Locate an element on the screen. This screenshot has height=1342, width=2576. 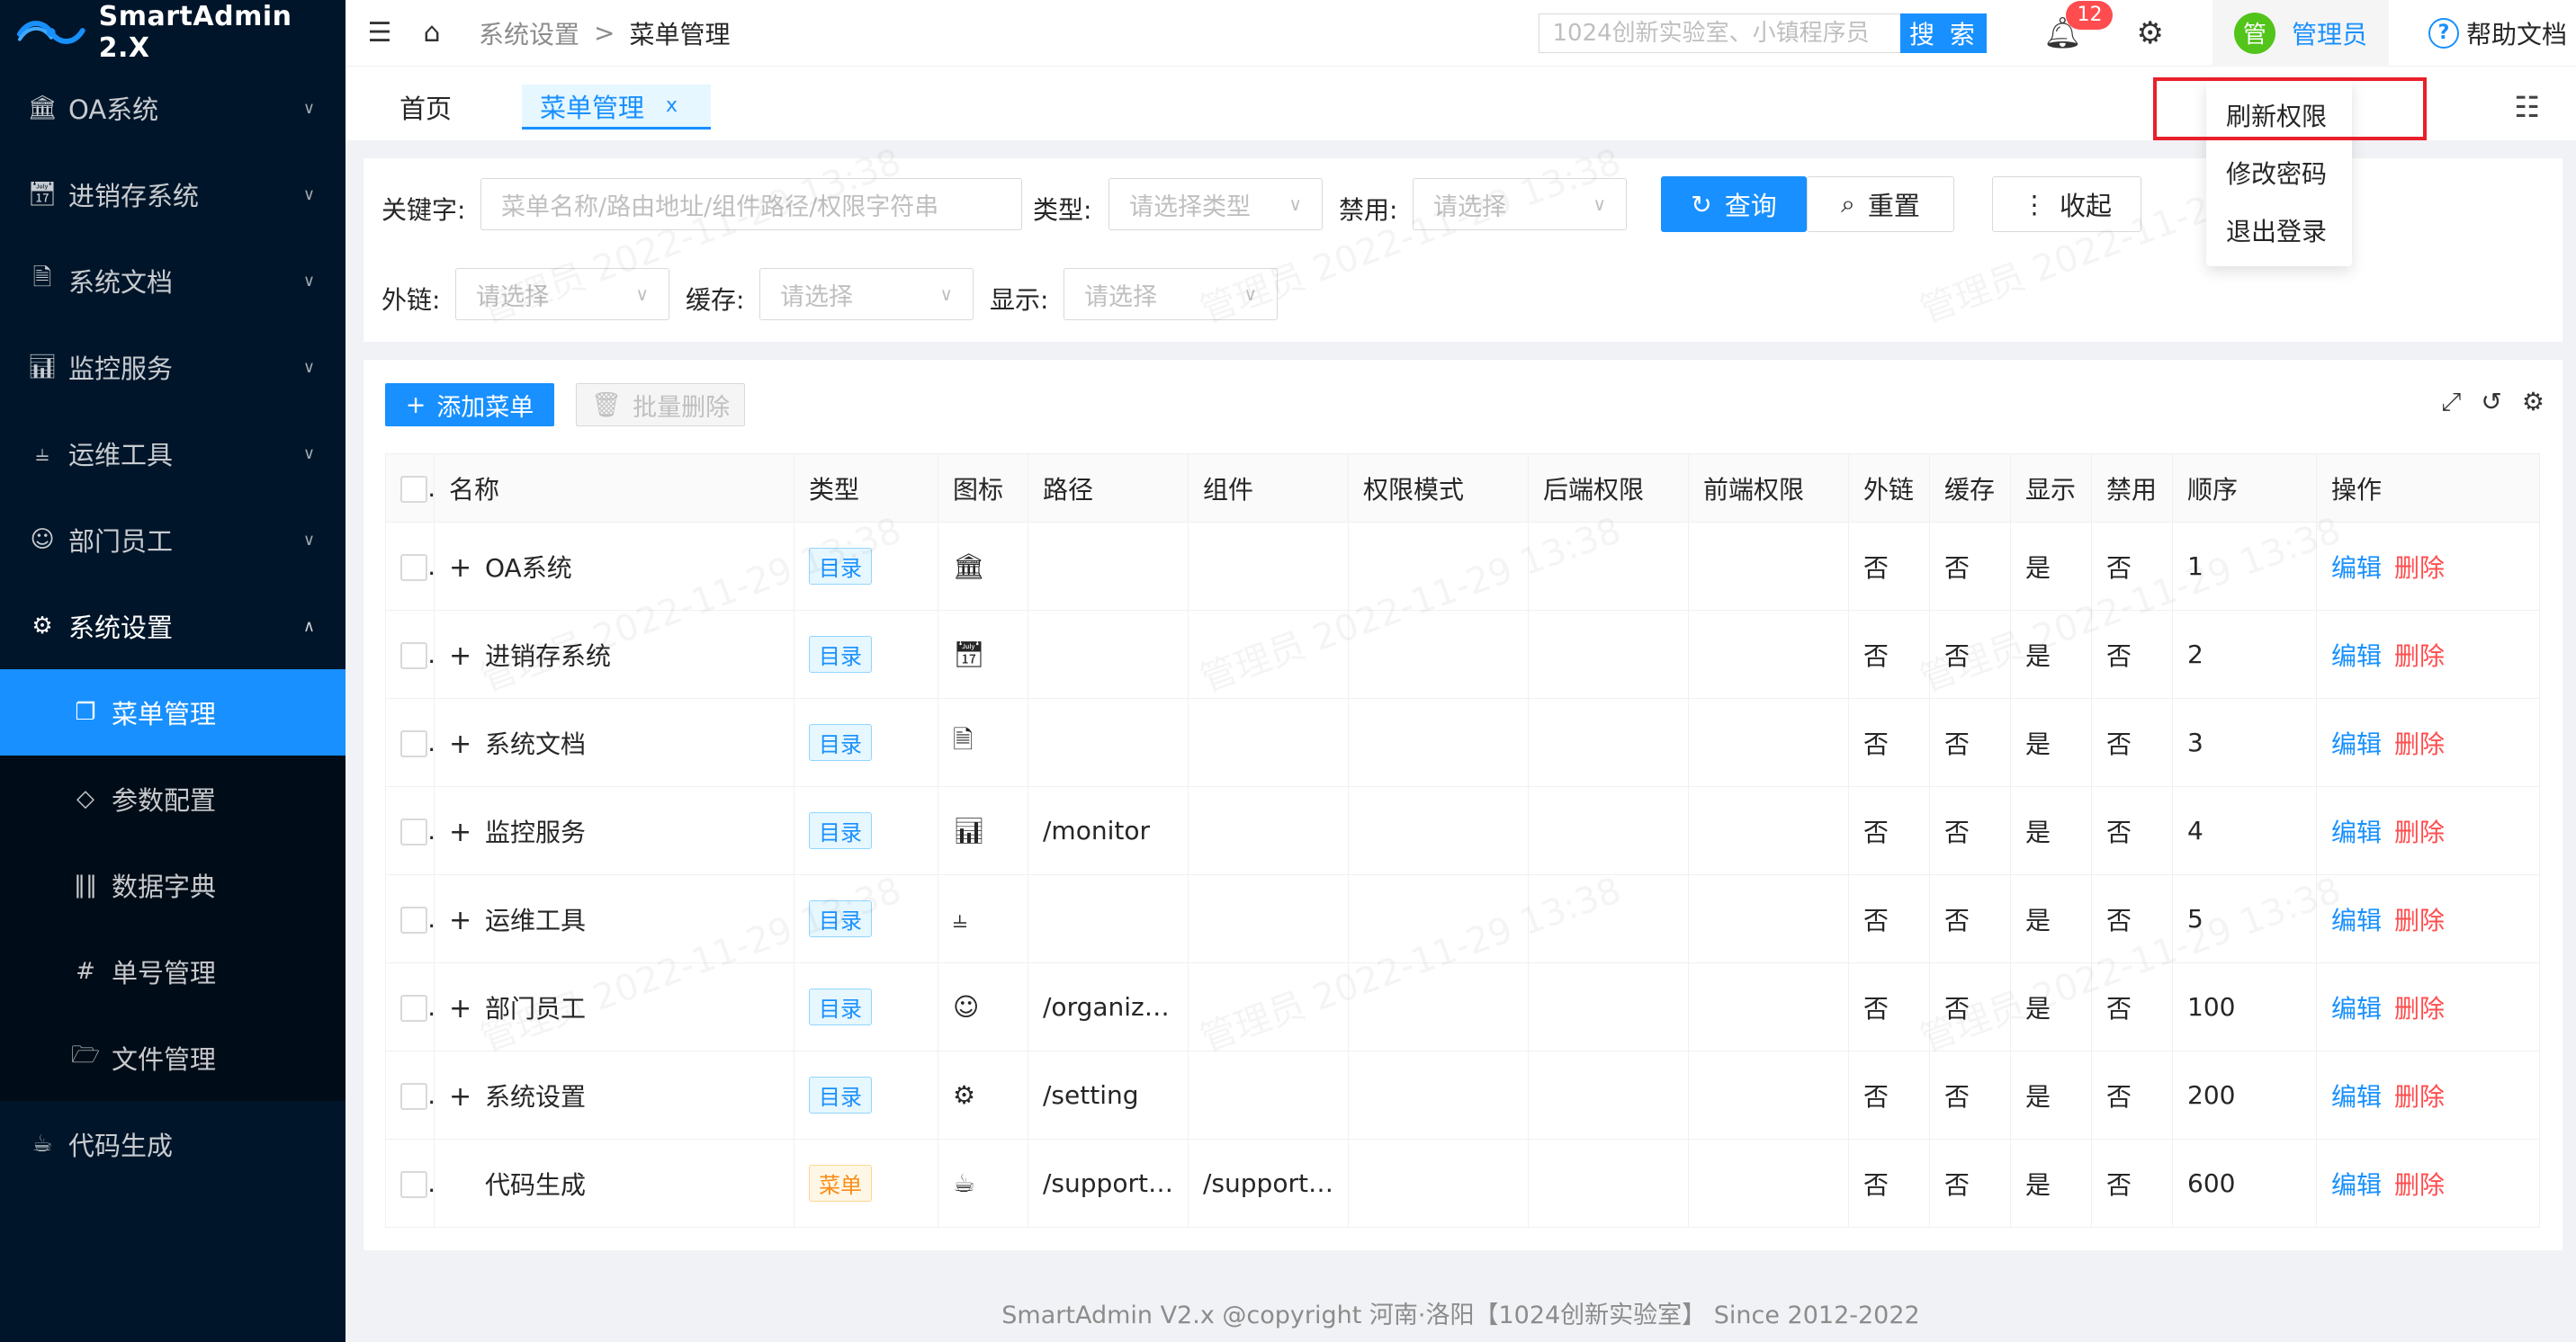
user-menu: 管 管理员 is located at coordinates (2301, 33).